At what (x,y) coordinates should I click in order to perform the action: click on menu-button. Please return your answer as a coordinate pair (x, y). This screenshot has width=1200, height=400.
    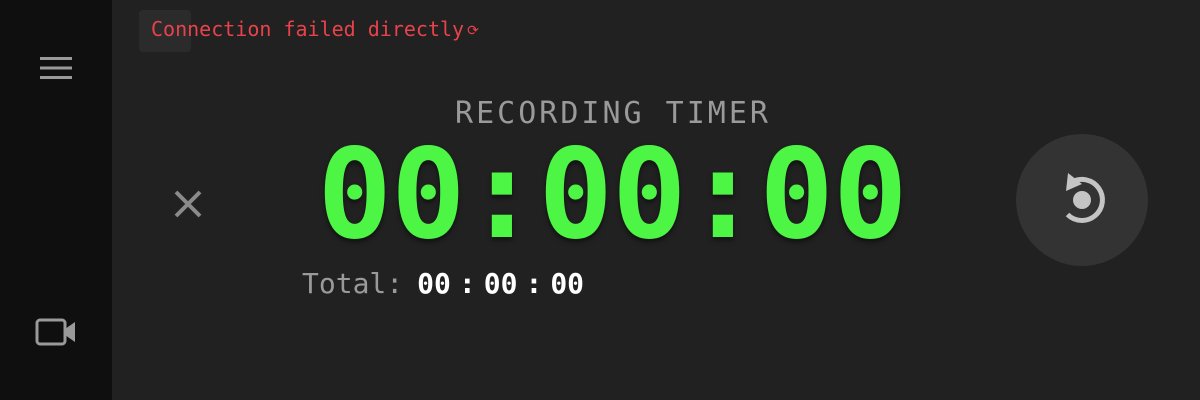
    Looking at the image, I should click on (56, 68).